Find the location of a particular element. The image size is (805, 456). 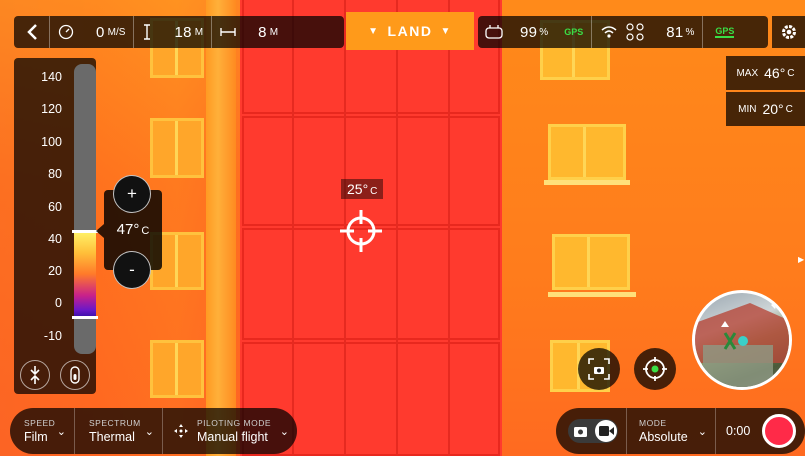

record-timer: 0:00 is located at coordinates (738, 431).